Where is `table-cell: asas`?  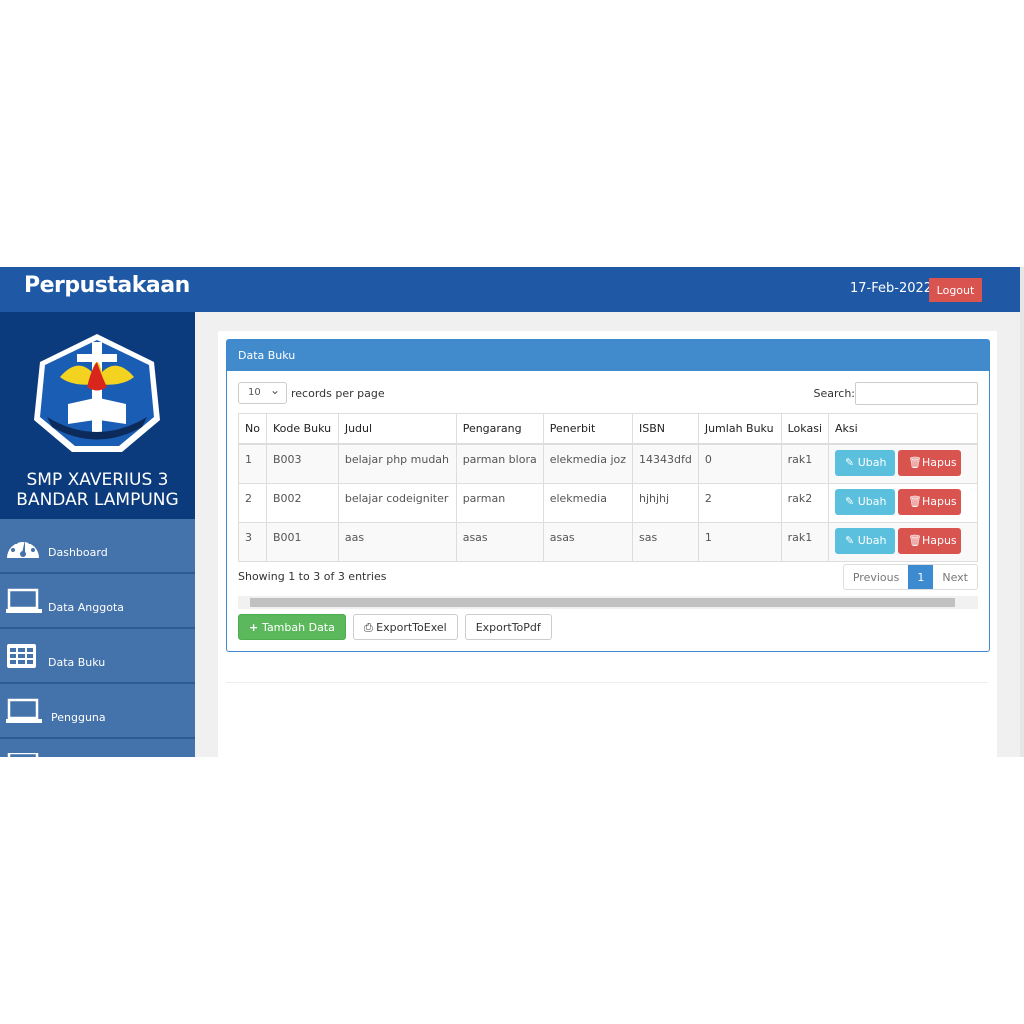 table-cell: asas is located at coordinates (499, 541).